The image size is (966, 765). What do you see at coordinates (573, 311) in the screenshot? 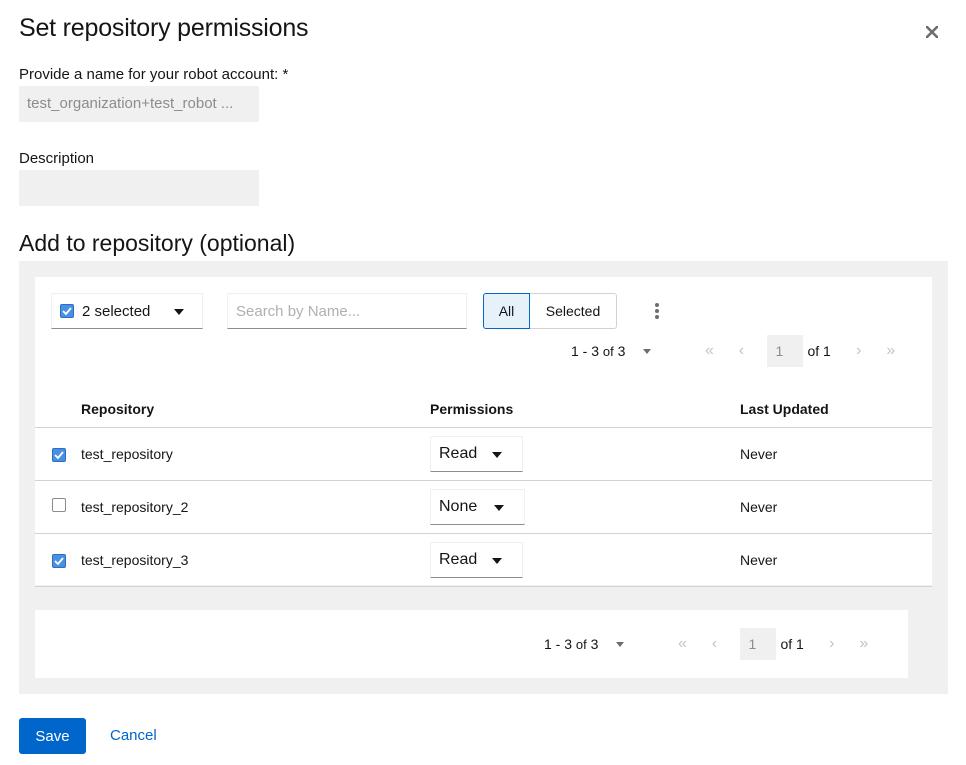
I see `toggle-selected: Selected` at bounding box center [573, 311].